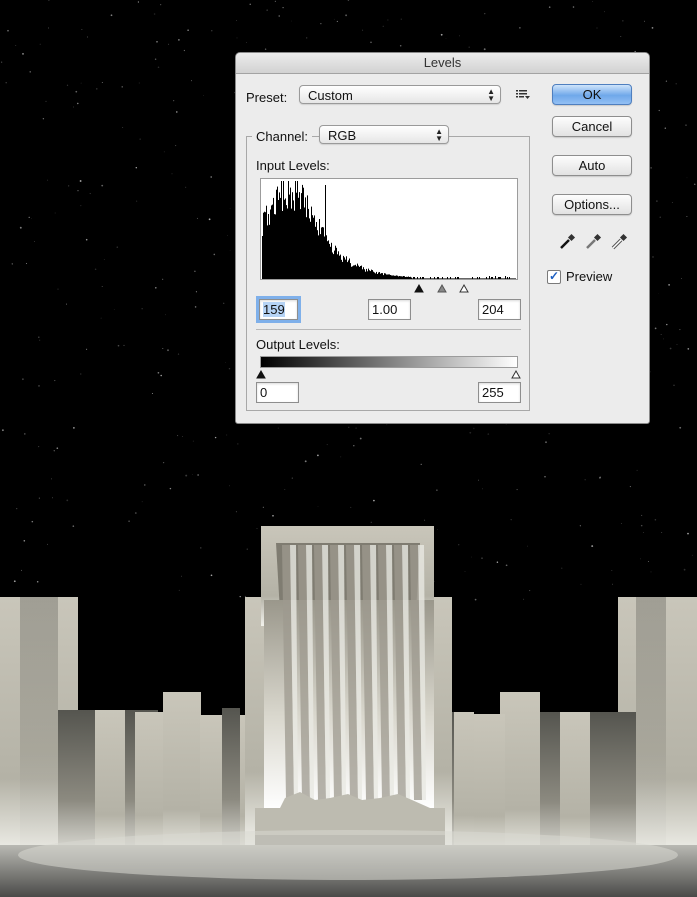  Describe the element at coordinates (330, 95) in the screenshot. I see `preset-value: Custom` at that location.